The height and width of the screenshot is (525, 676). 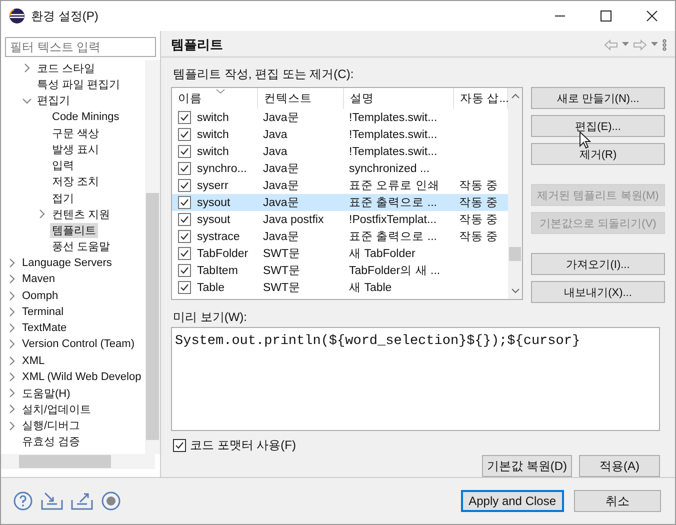 I want to click on column-header: 이름, so click(x=215, y=98).